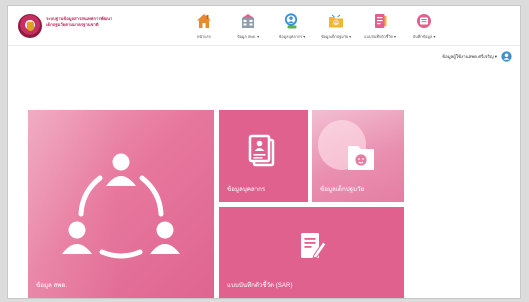 This screenshot has width=529, height=302. What do you see at coordinates (248, 21) in the screenshot?
I see `daycare-table-icon` at bounding box center [248, 21].